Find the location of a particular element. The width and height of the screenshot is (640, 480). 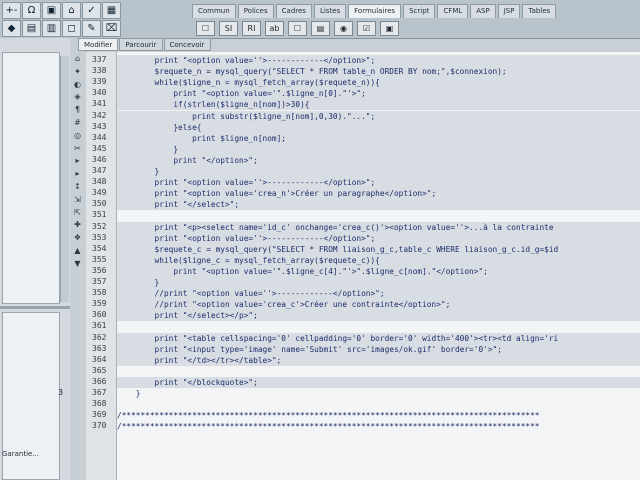

insert-tab-jsp: JSP is located at coordinates (509, 11).